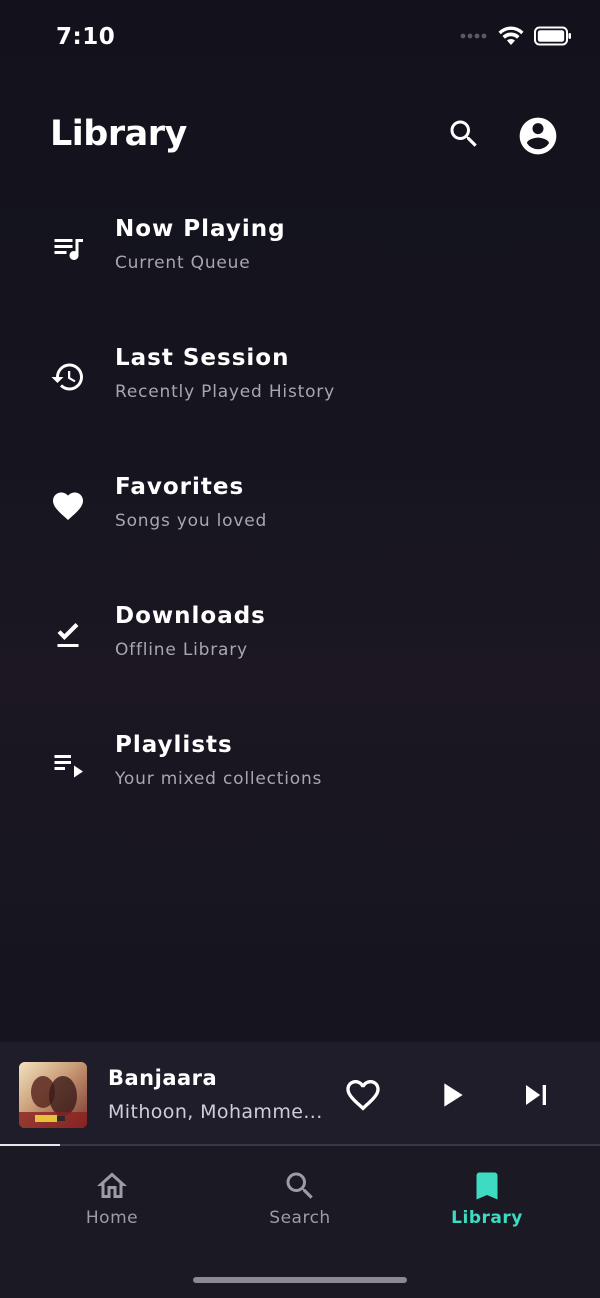  I want to click on cellular-signal-icon, so click(473, 36).